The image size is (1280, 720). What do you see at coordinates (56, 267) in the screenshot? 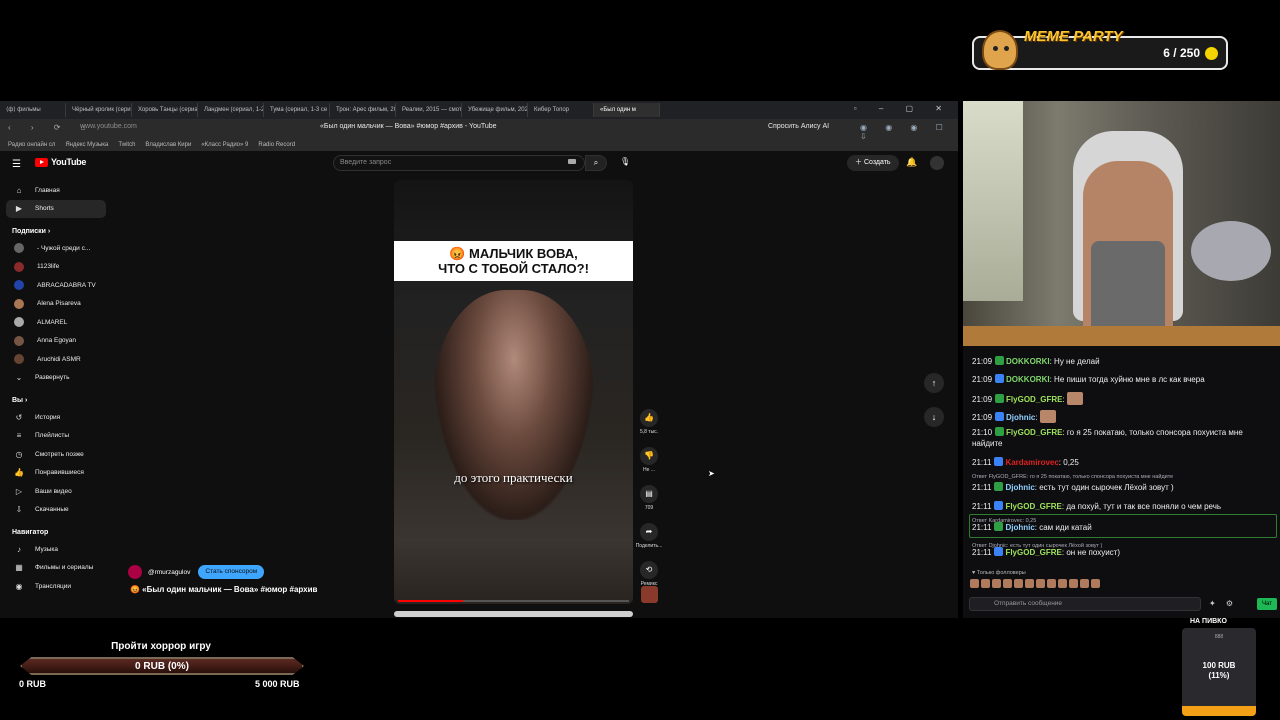
I see `sidebar-item-subscription: 1123life` at bounding box center [56, 267].